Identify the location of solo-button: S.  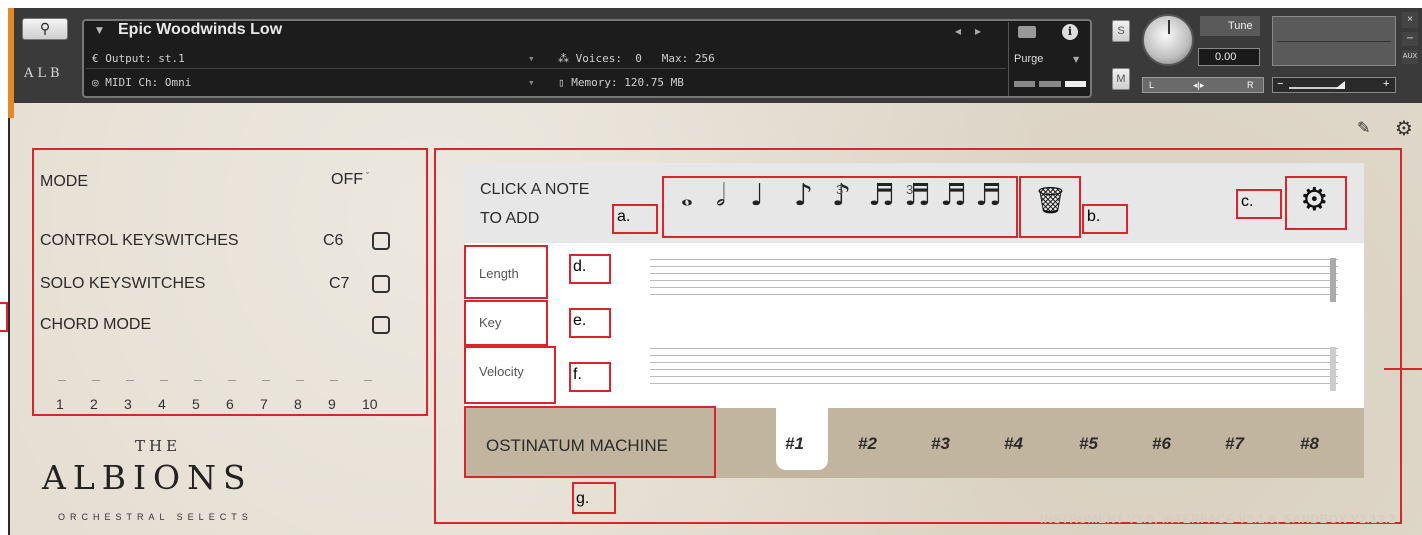
(1121, 31).